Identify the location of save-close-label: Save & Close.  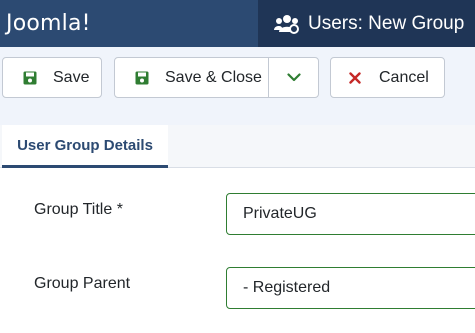
(213, 77).